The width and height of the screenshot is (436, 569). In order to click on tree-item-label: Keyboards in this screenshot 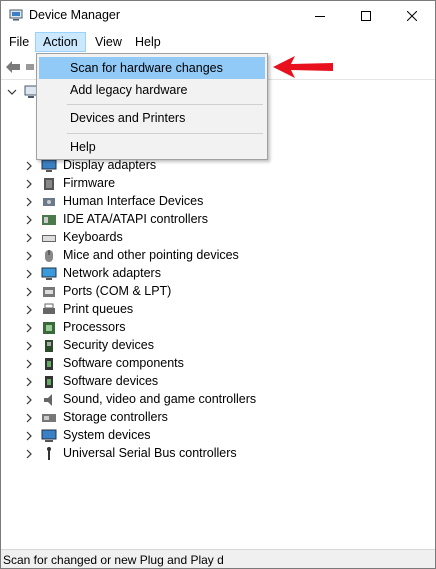, I will do `click(93, 237)`.